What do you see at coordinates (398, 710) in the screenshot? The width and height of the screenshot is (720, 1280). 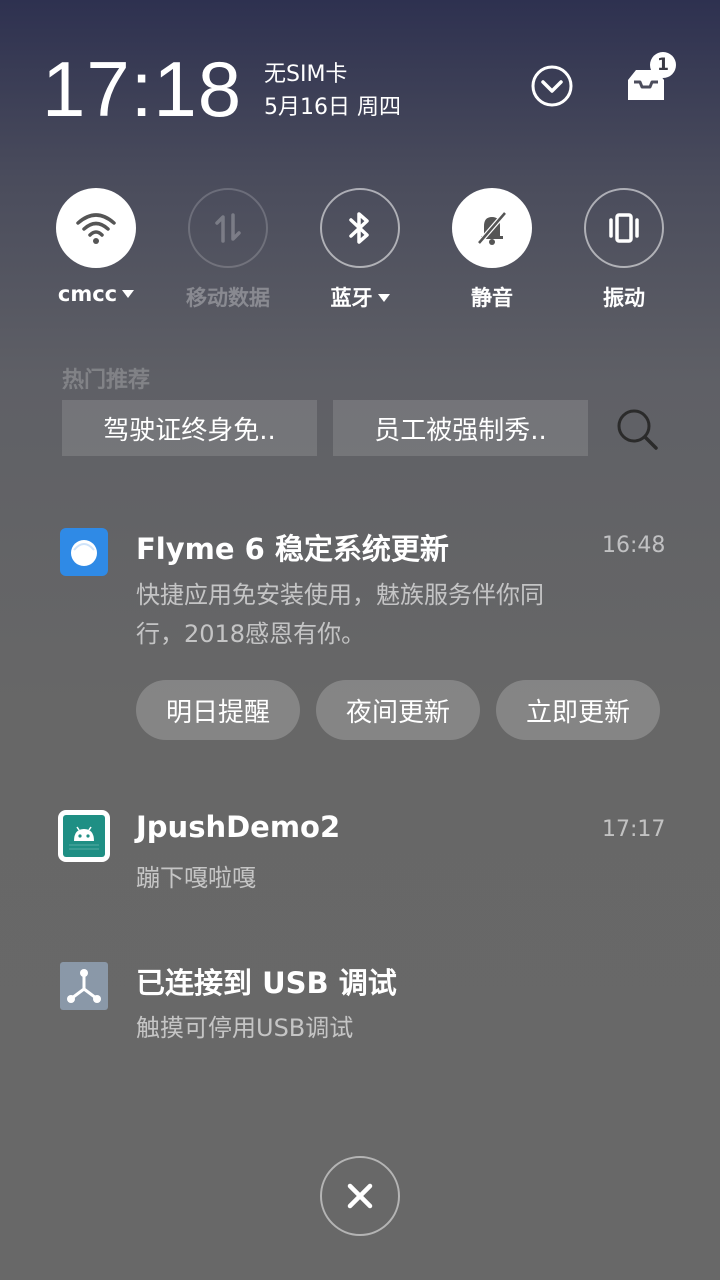 I see `update-at-night-button: 夜间更新` at bounding box center [398, 710].